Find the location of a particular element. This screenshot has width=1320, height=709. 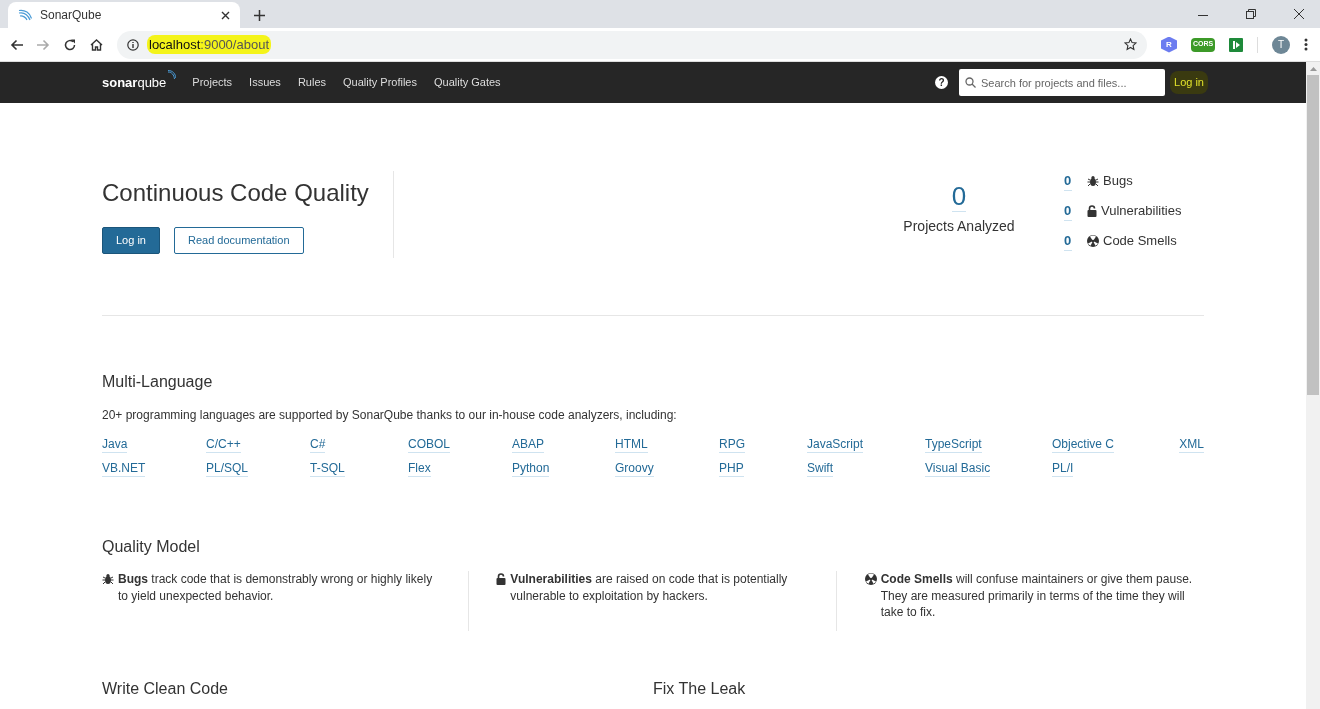

language-link: Objective C is located at coordinates (1083, 445).